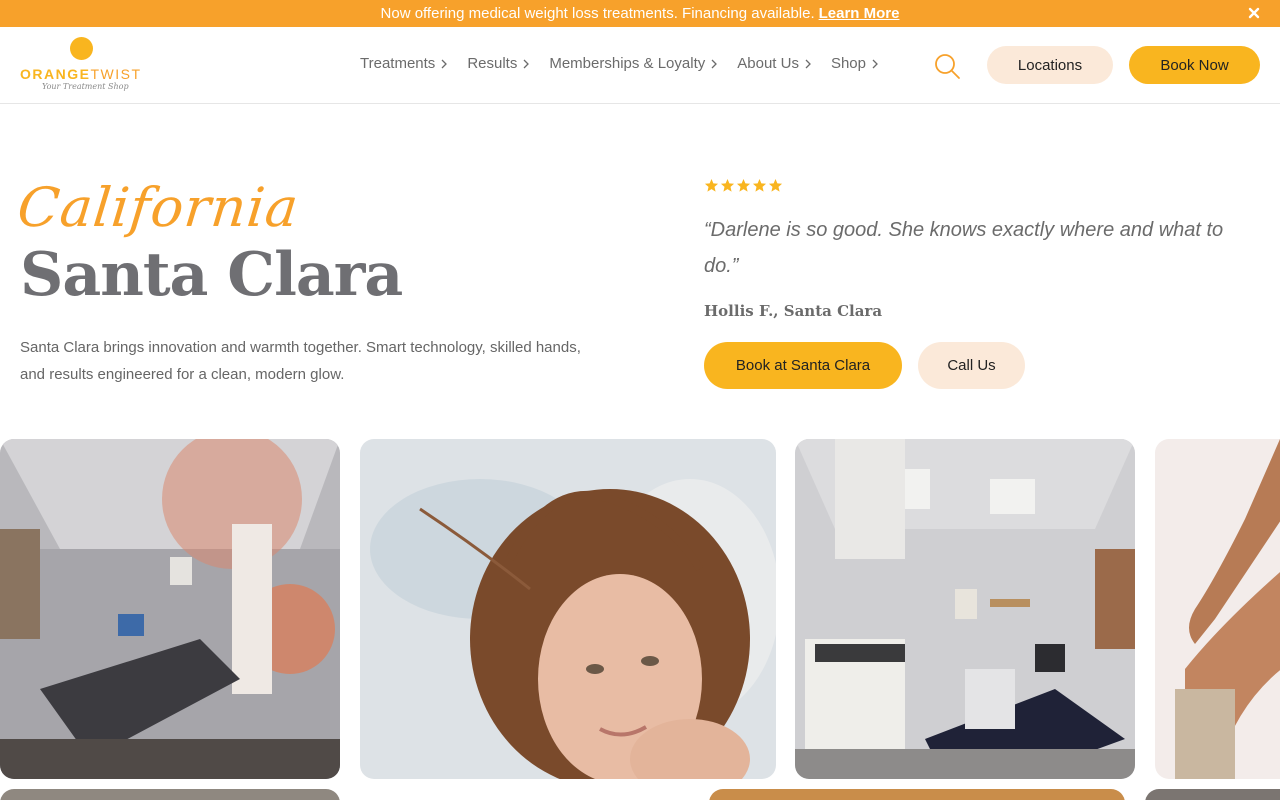  I want to click on nav-item-label: Memberships & Loyalty, so click(627, 63).